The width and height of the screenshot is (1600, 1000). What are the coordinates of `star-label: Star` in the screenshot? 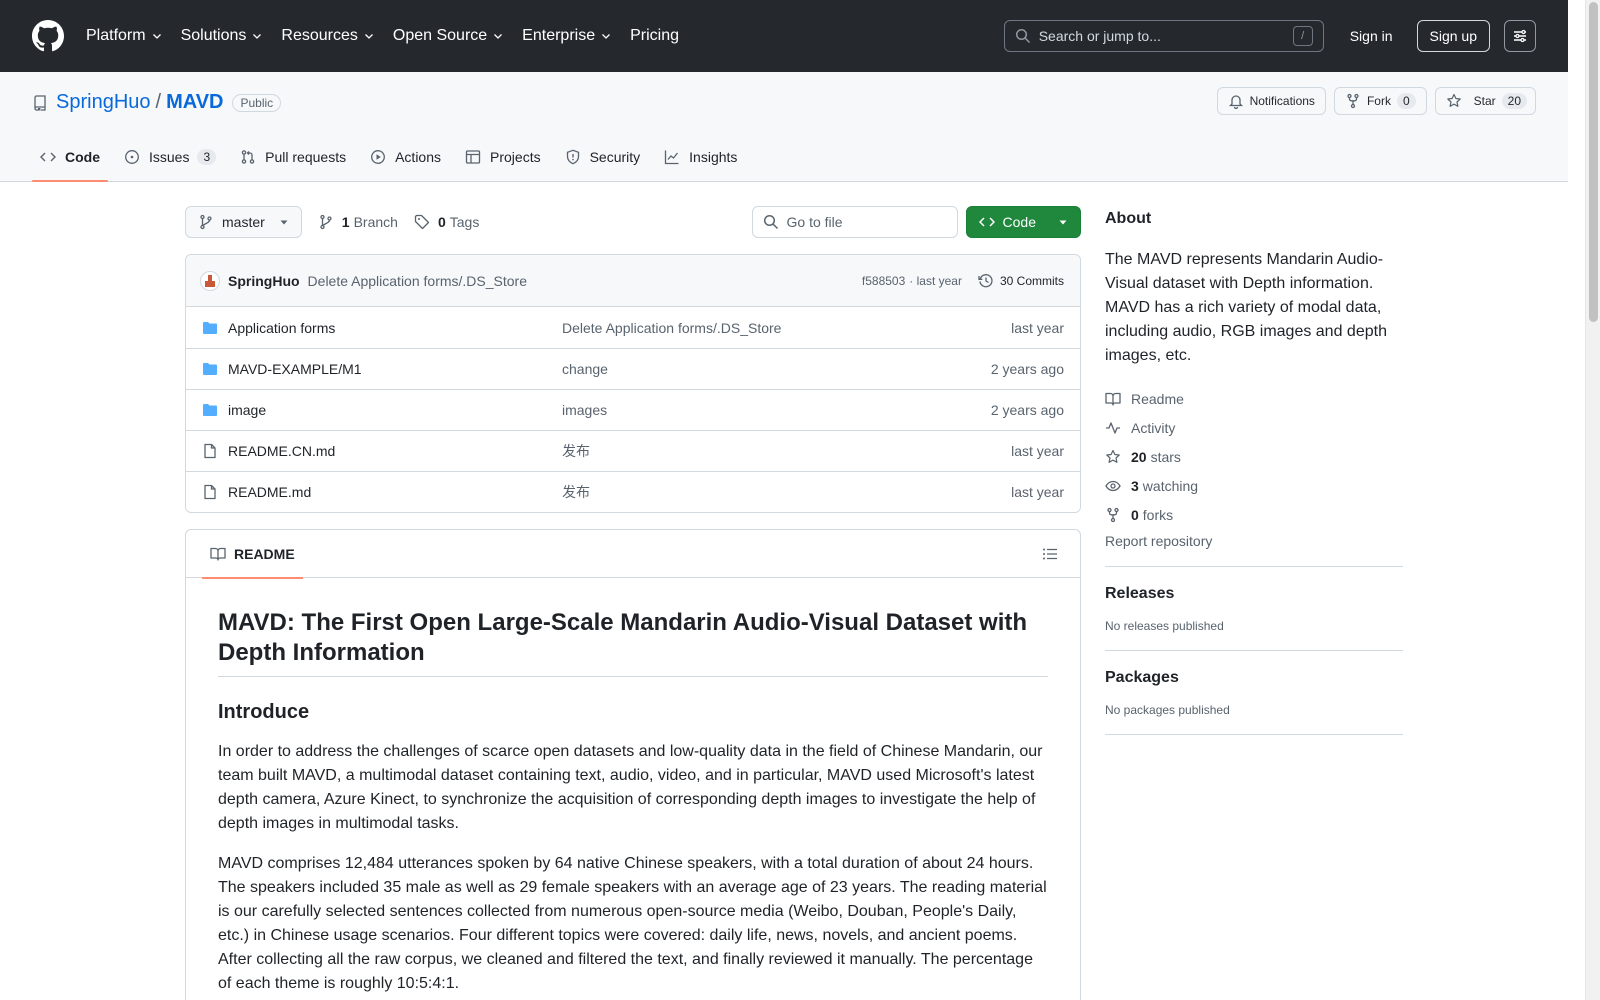 It's located at (1484, 101).